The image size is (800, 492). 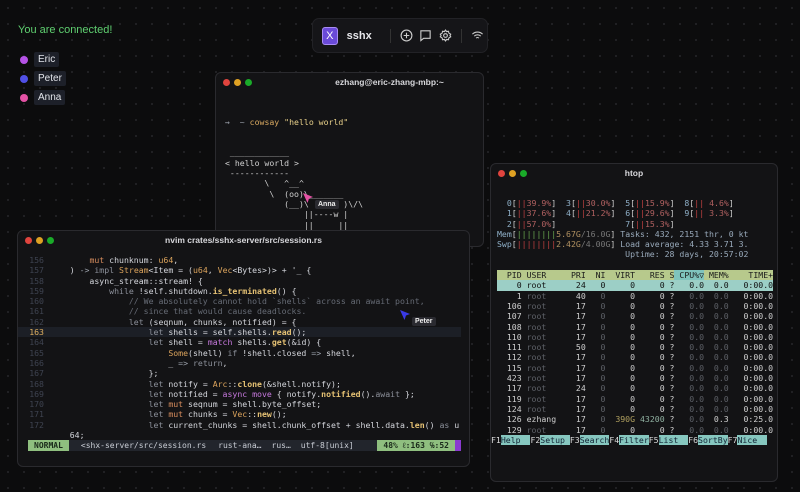 I want to click on settings-button, so click(x=444, y=36).